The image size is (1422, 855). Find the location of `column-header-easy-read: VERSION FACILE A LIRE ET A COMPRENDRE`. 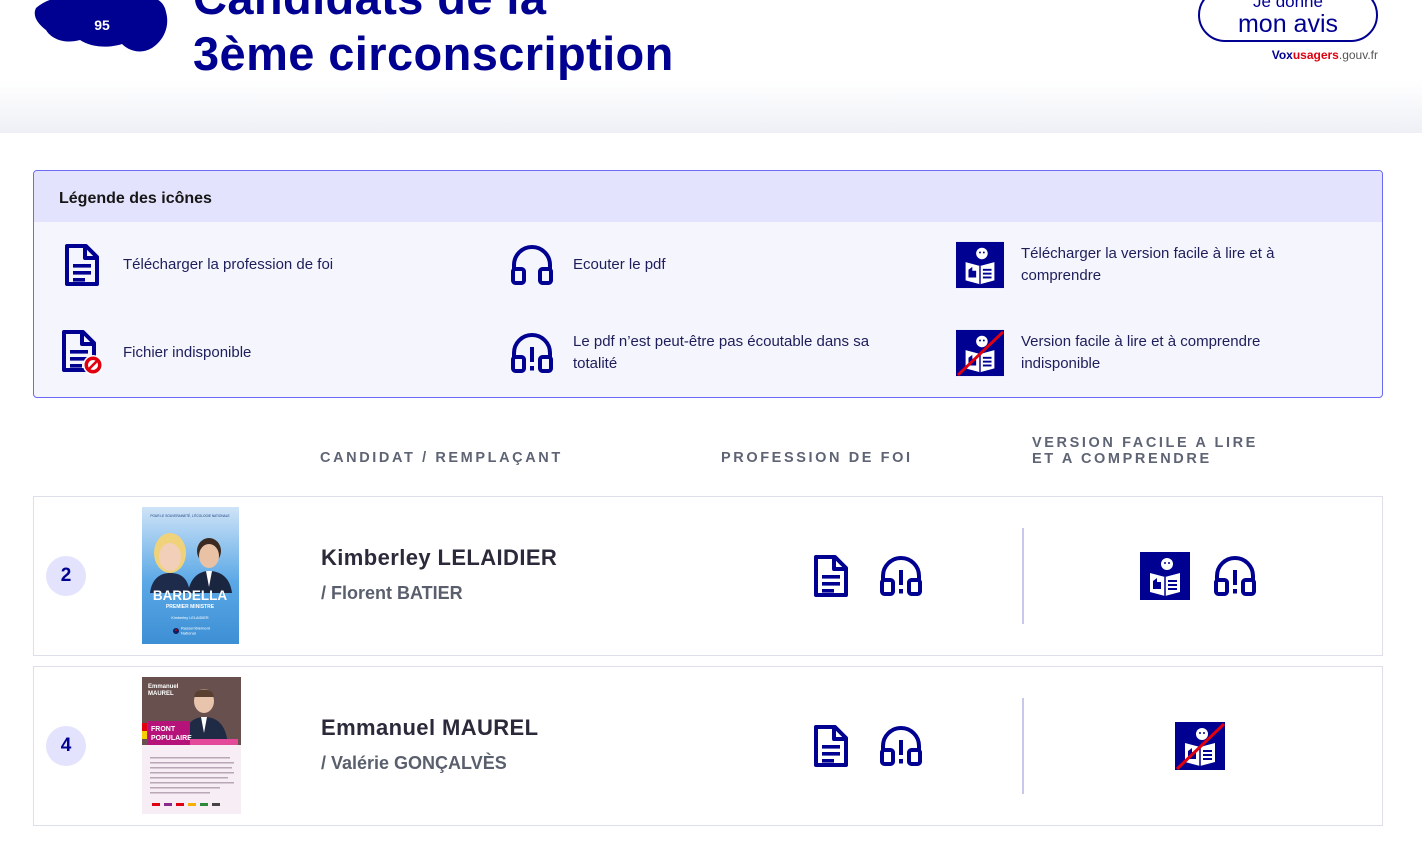

column-header-easy-read: VERSION FACILE A LIRE ET A COMPRENDRE is located at coordinates (1145, 451).